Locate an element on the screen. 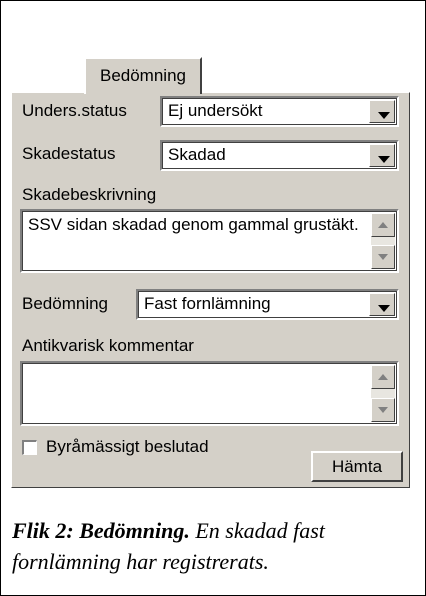  caption-title: Flik 2: Bedömning. is located at coordinates (101, 530).